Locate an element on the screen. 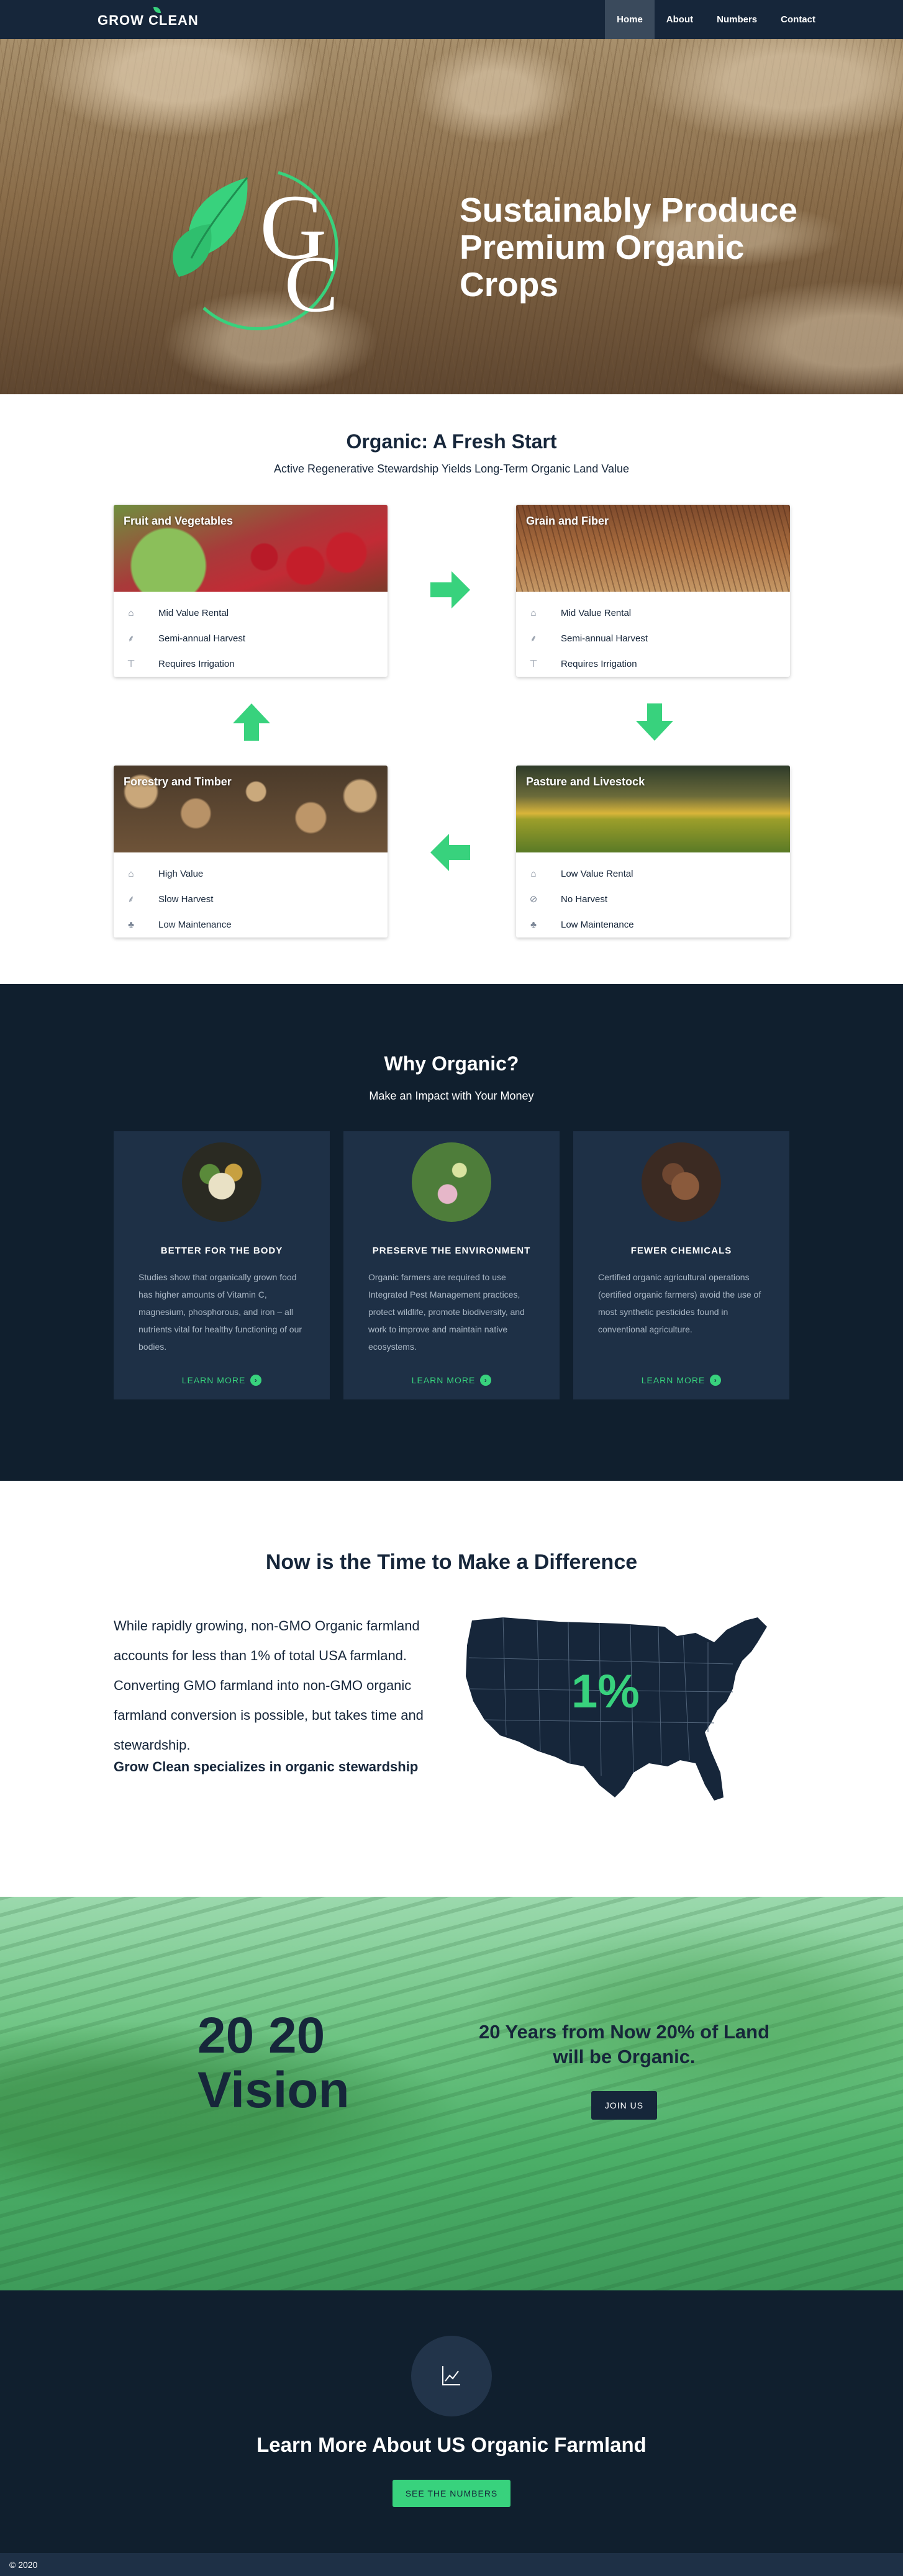 Image resolution: width=903 pixels, height=2576 pixels. card-title: Pasture and Livestock is located at coordinates (585, 781).